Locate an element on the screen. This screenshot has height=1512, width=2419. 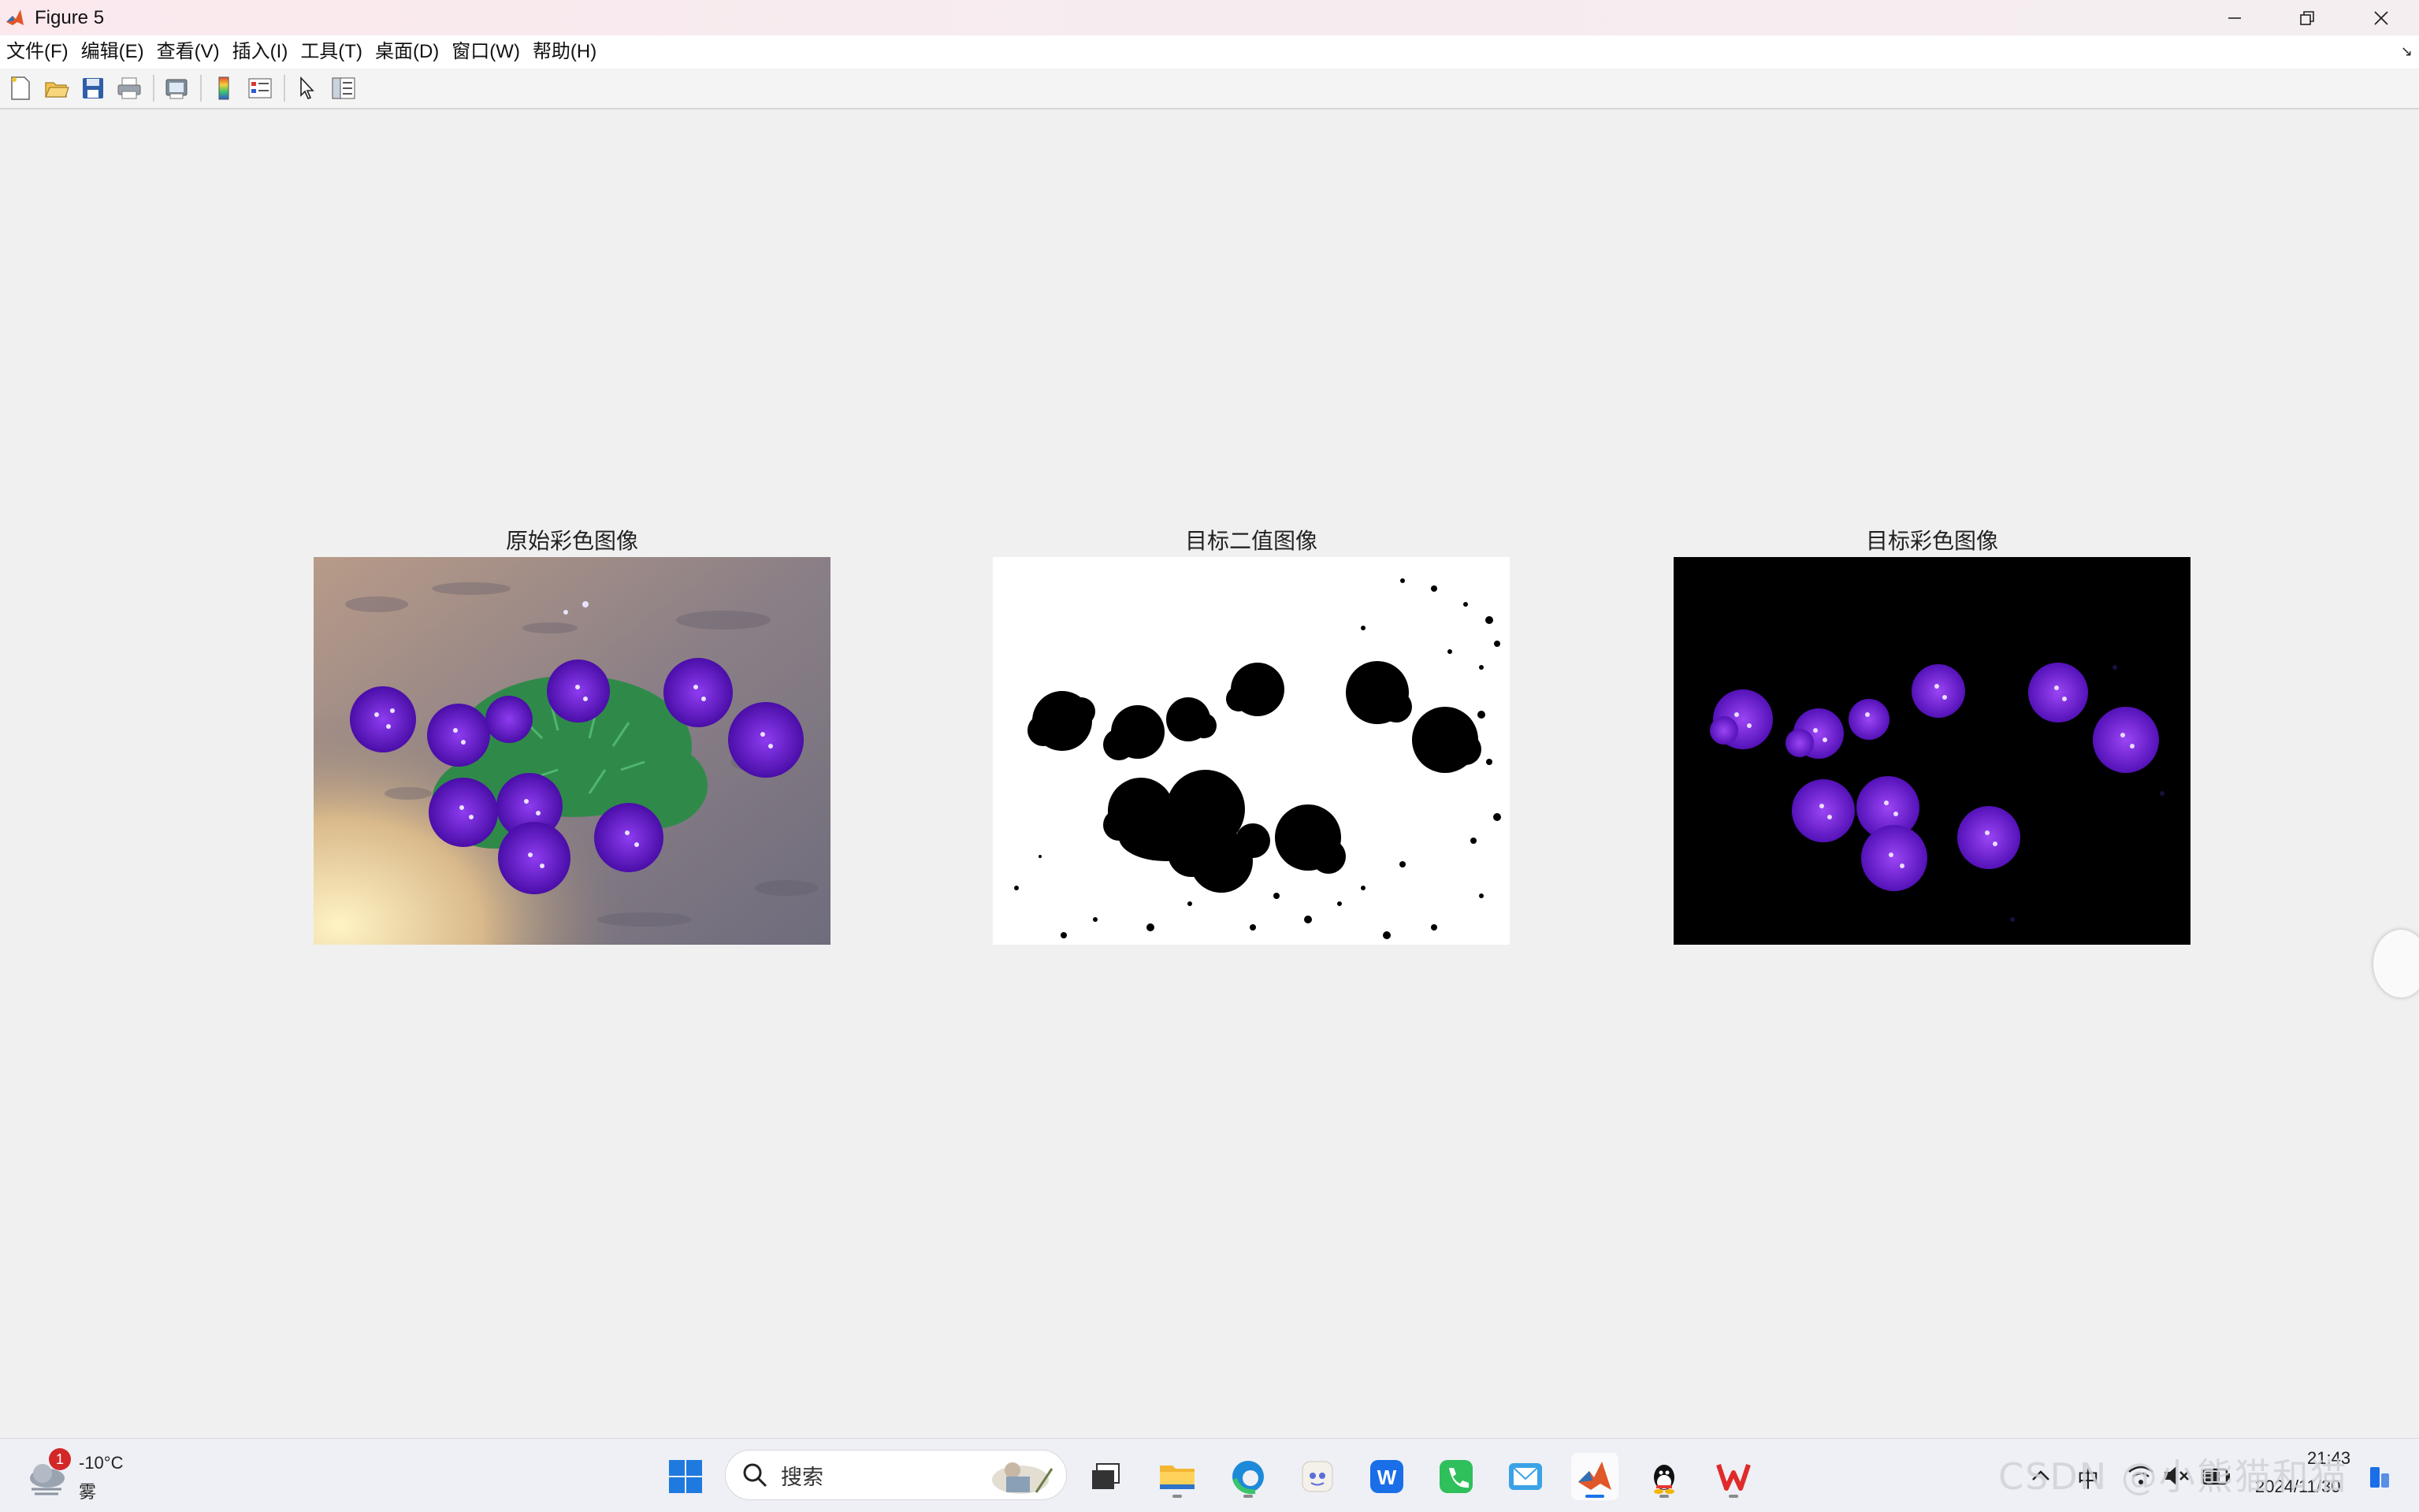
title-bar: Figure 5 is located at coordinates (1209, 17).